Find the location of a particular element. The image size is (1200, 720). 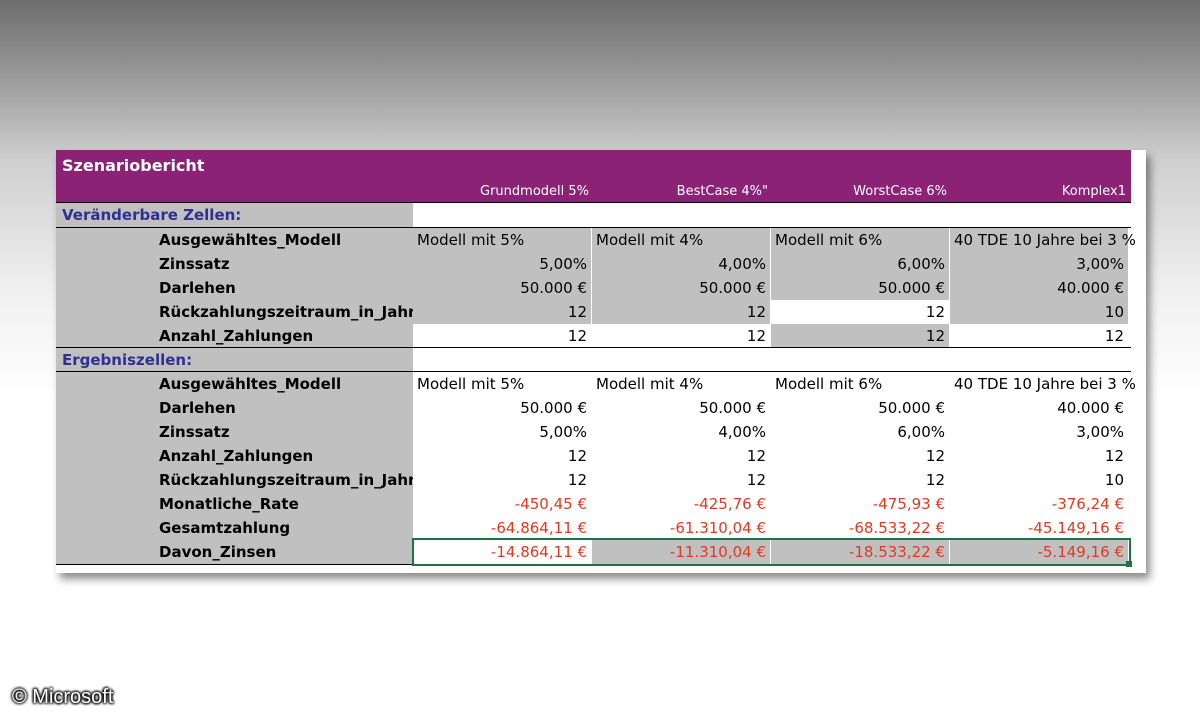

changing-row-header: Ausgewähltes_Modell is located at coordinates (234, 240).